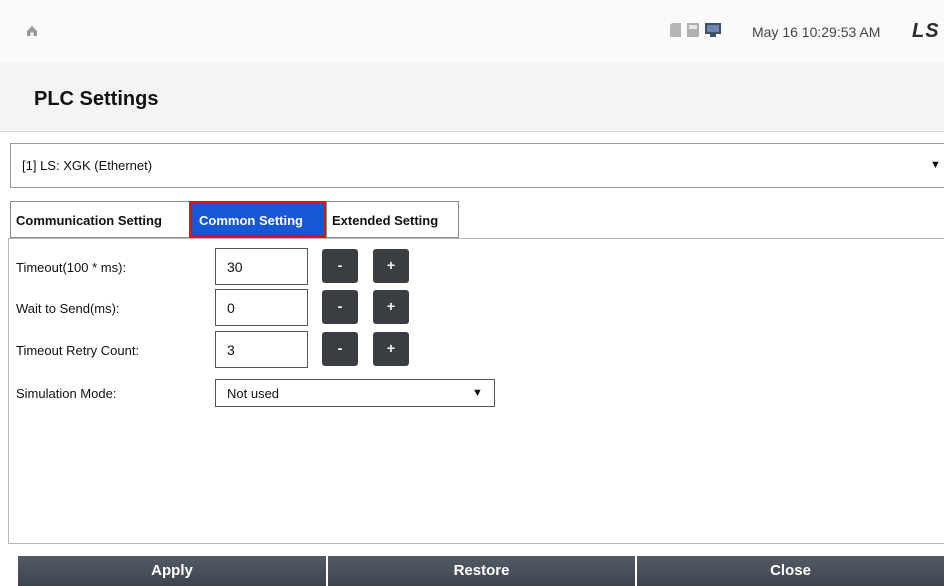 The image size is (944, 586). I want to click on wait-to-send-input: 0, so click(261, 307).